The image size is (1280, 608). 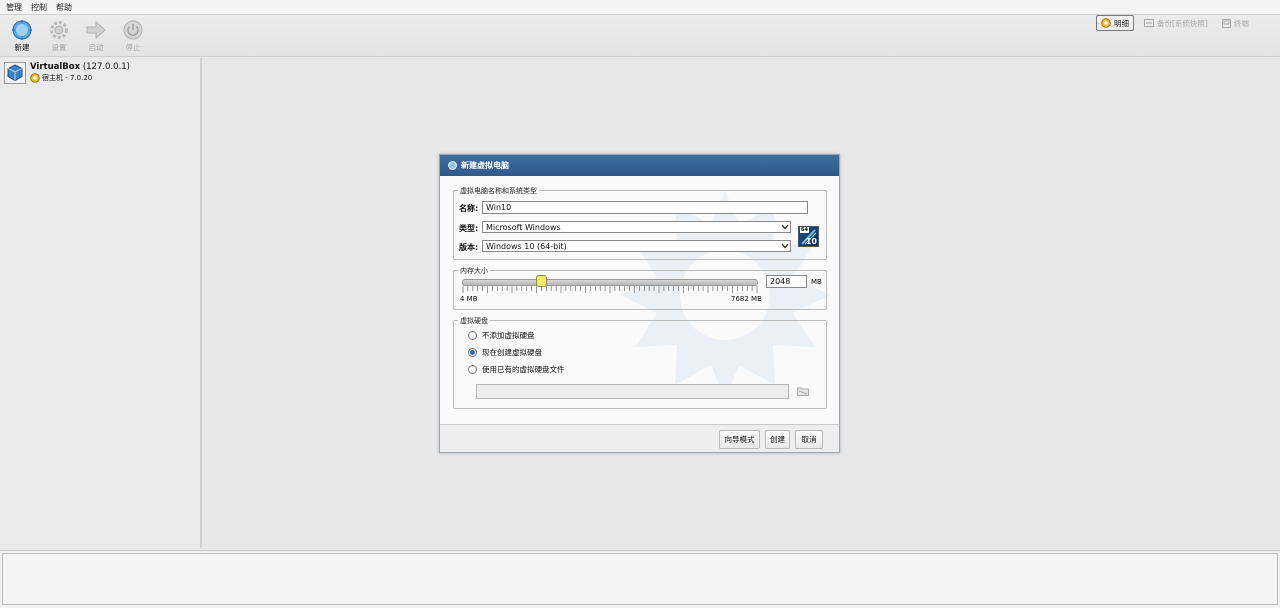 I want to click on memory-max-label: 7682 MB, so click(x=746, y=299).